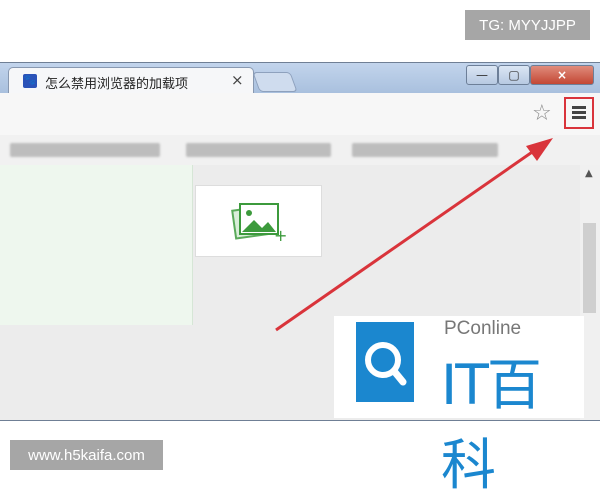 The width and height of the screenshot is (600, 500). Describe the element at coordinates (483, 328) in the screenshot. I see `logo-brand-text: PConline` at that location.